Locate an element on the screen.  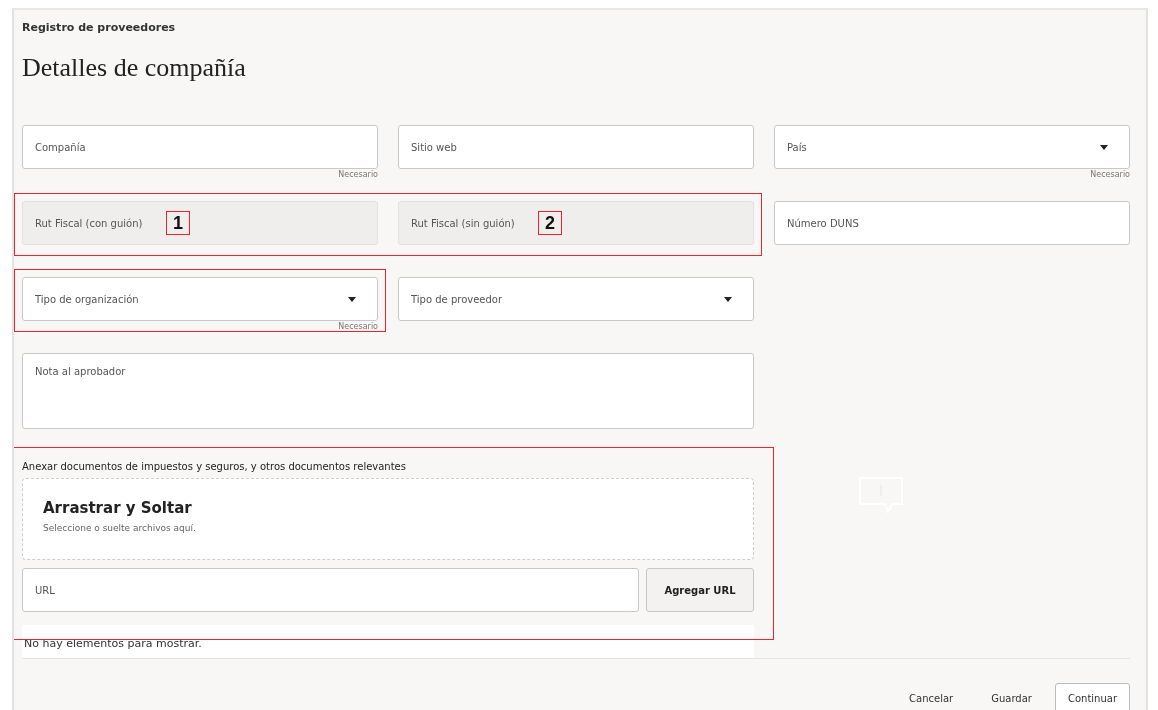
url-field: URL is located at coordinates (330, 590).